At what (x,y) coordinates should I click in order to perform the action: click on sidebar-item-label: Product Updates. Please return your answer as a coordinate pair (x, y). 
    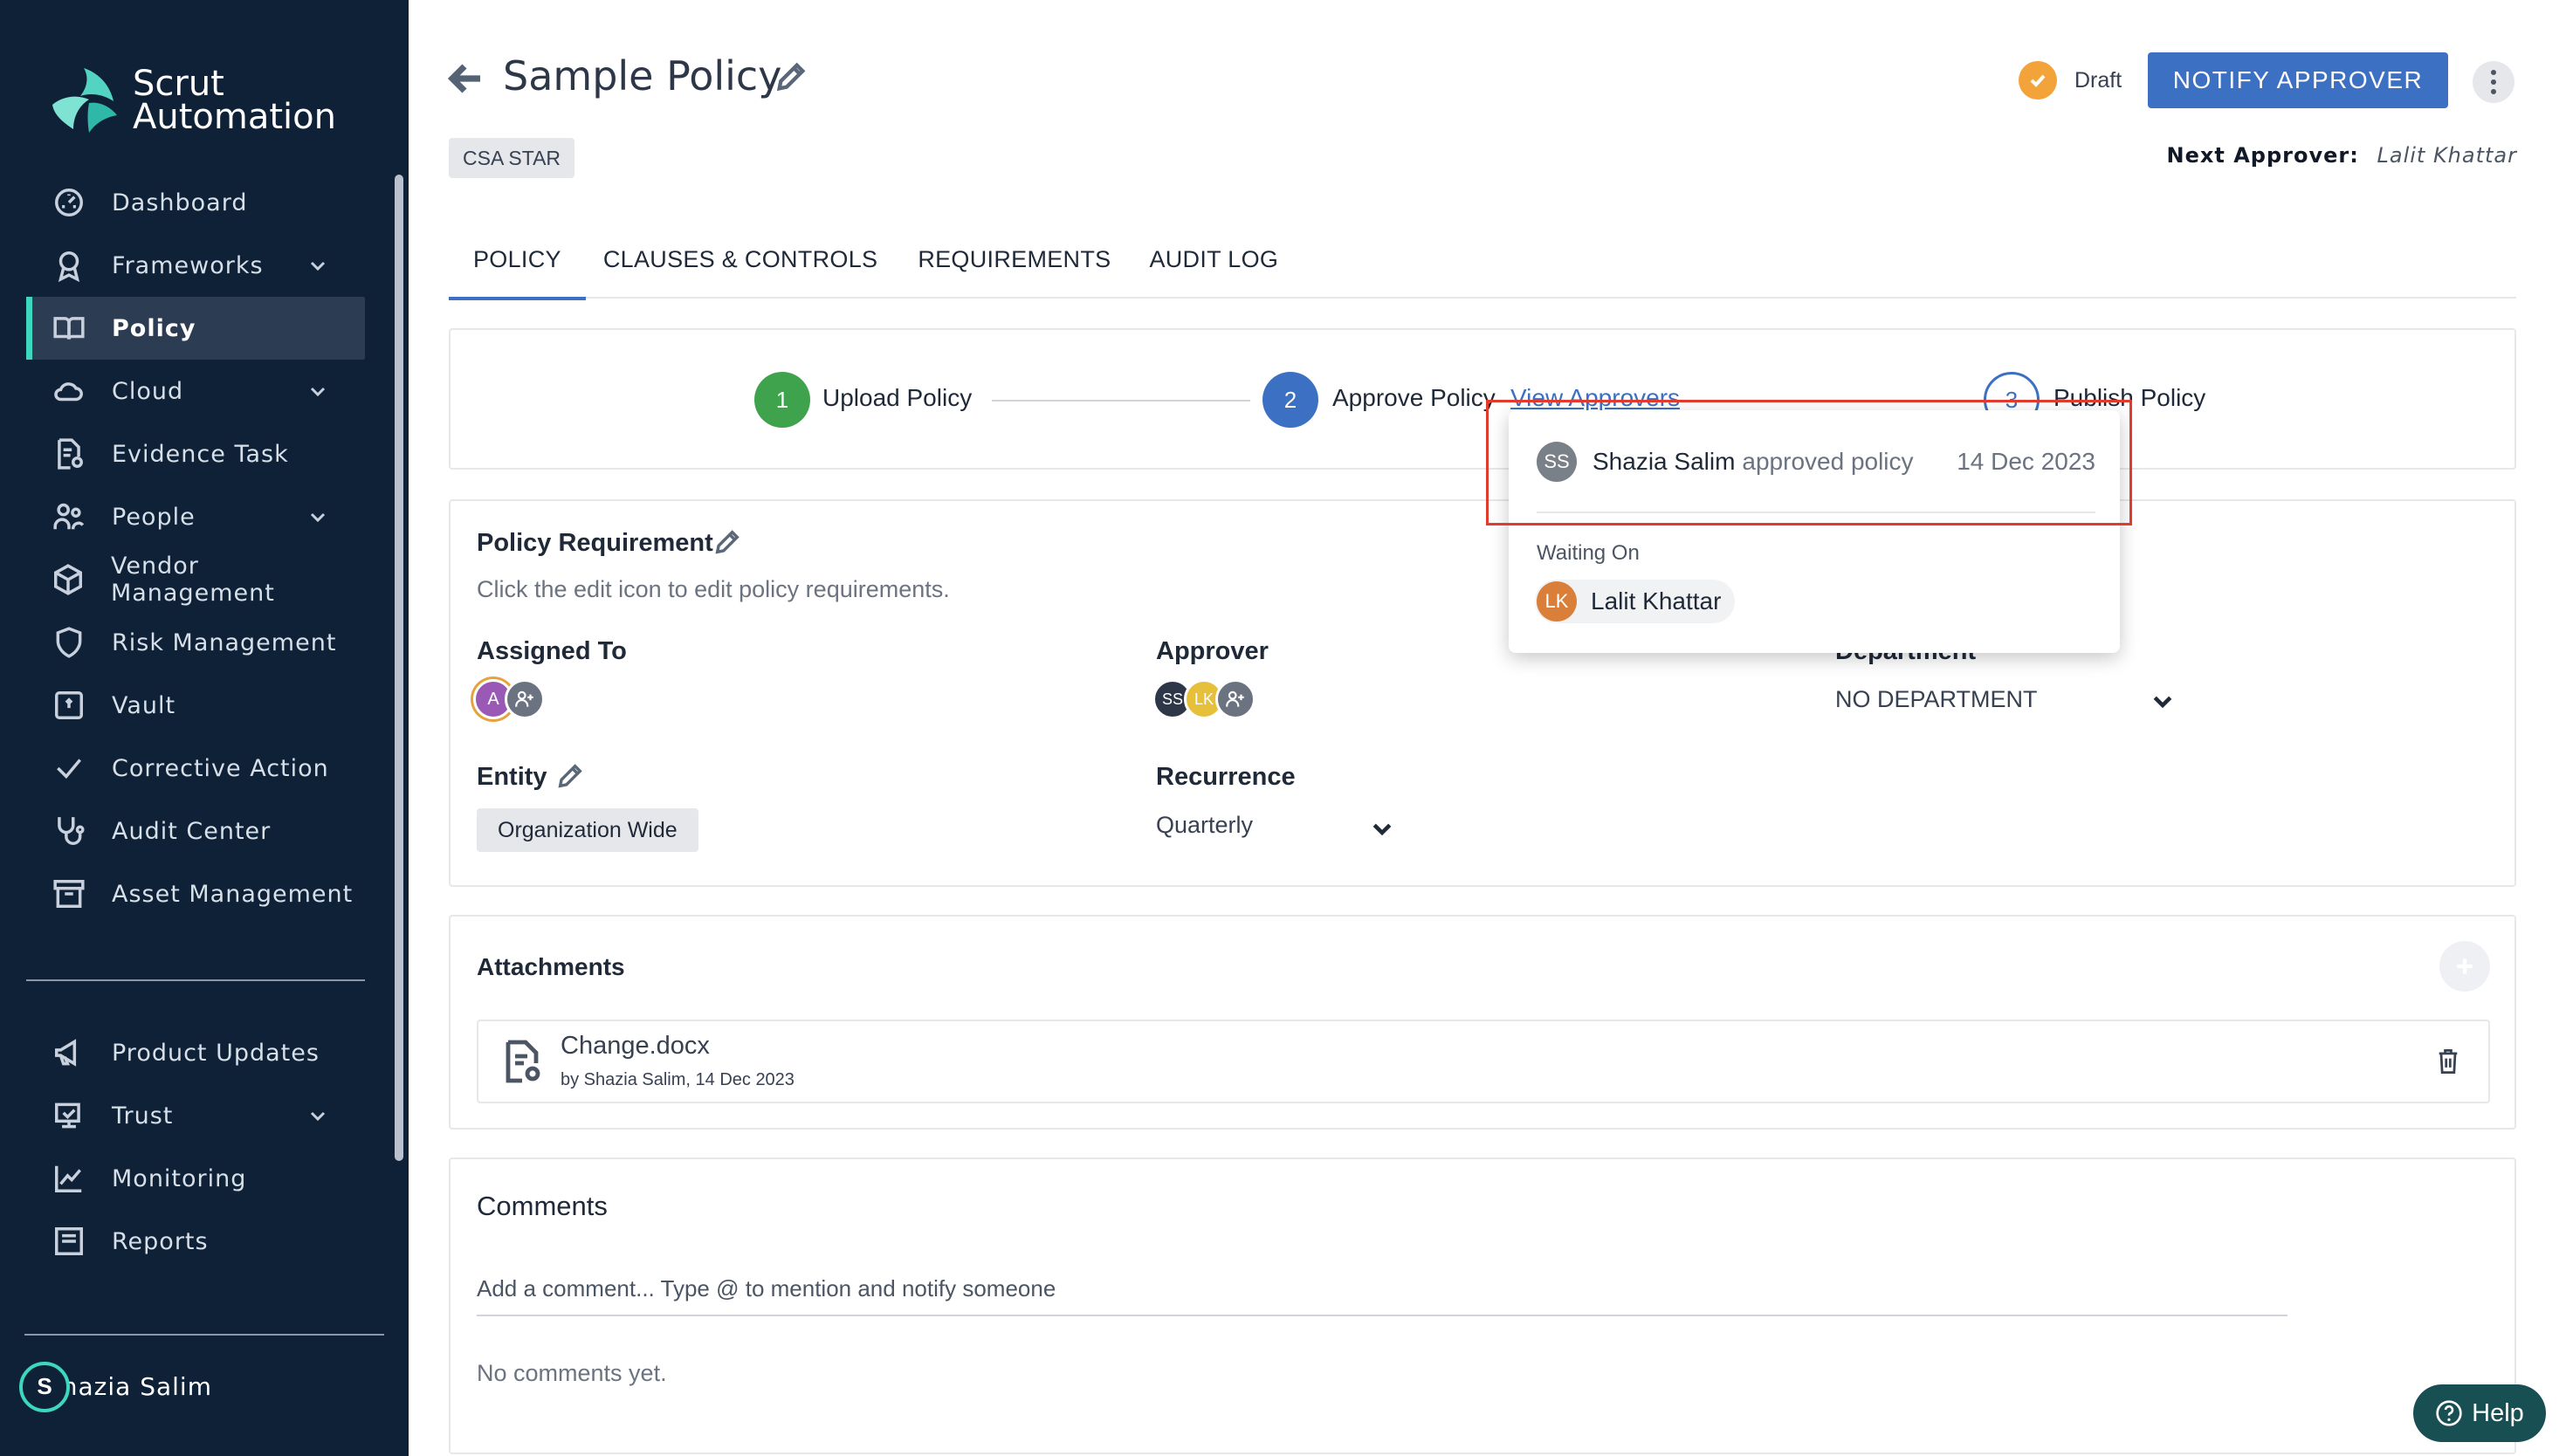
    Looking at the image, I should click on (216, 1053).